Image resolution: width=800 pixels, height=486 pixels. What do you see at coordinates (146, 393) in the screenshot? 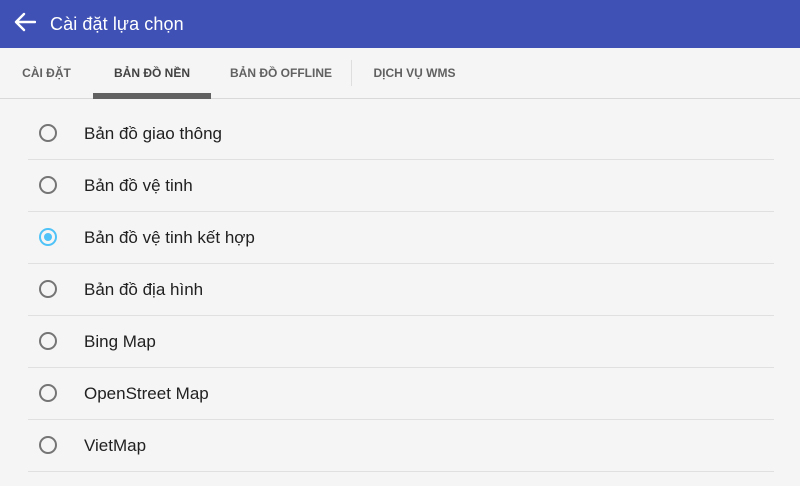
I see `option-label: OpenStreet Map` at bounding box center [146, 393].